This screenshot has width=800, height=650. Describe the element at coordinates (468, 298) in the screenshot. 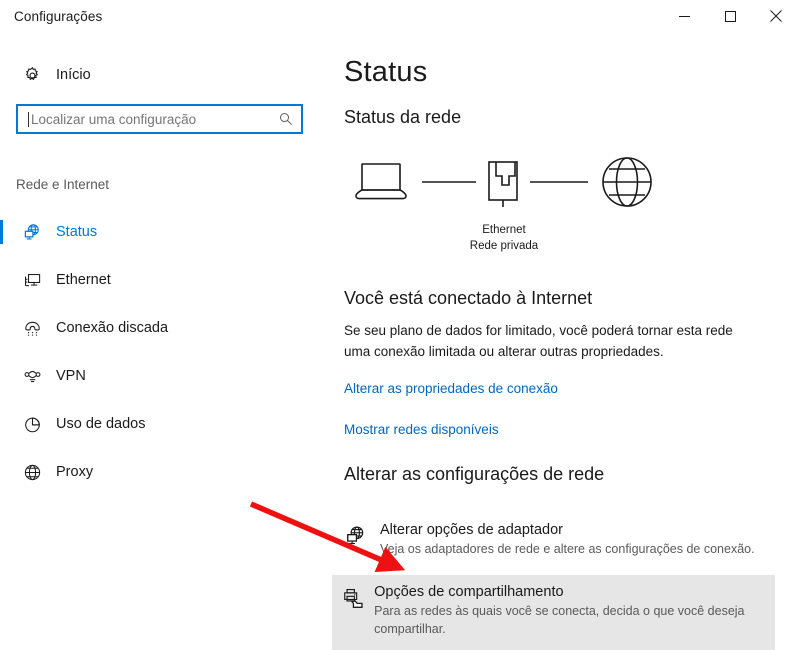

I see `connected-heading: Você está conectado à Internet` at that location.